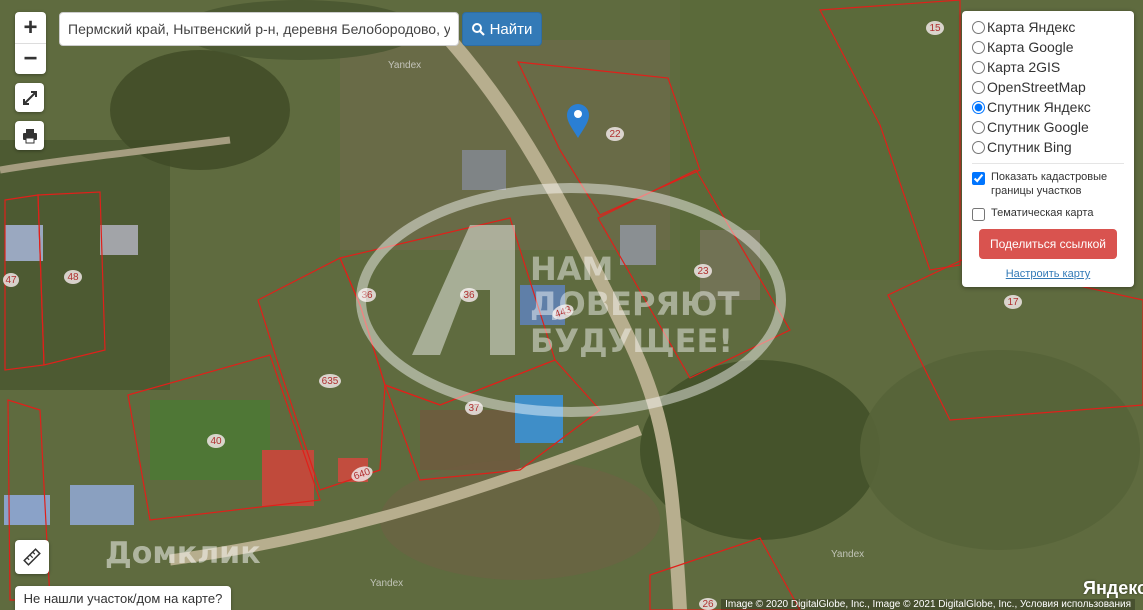  Describe the element at coordinates (11, 280) in the screenshot. I see `plot-label-47: 47` at that location.